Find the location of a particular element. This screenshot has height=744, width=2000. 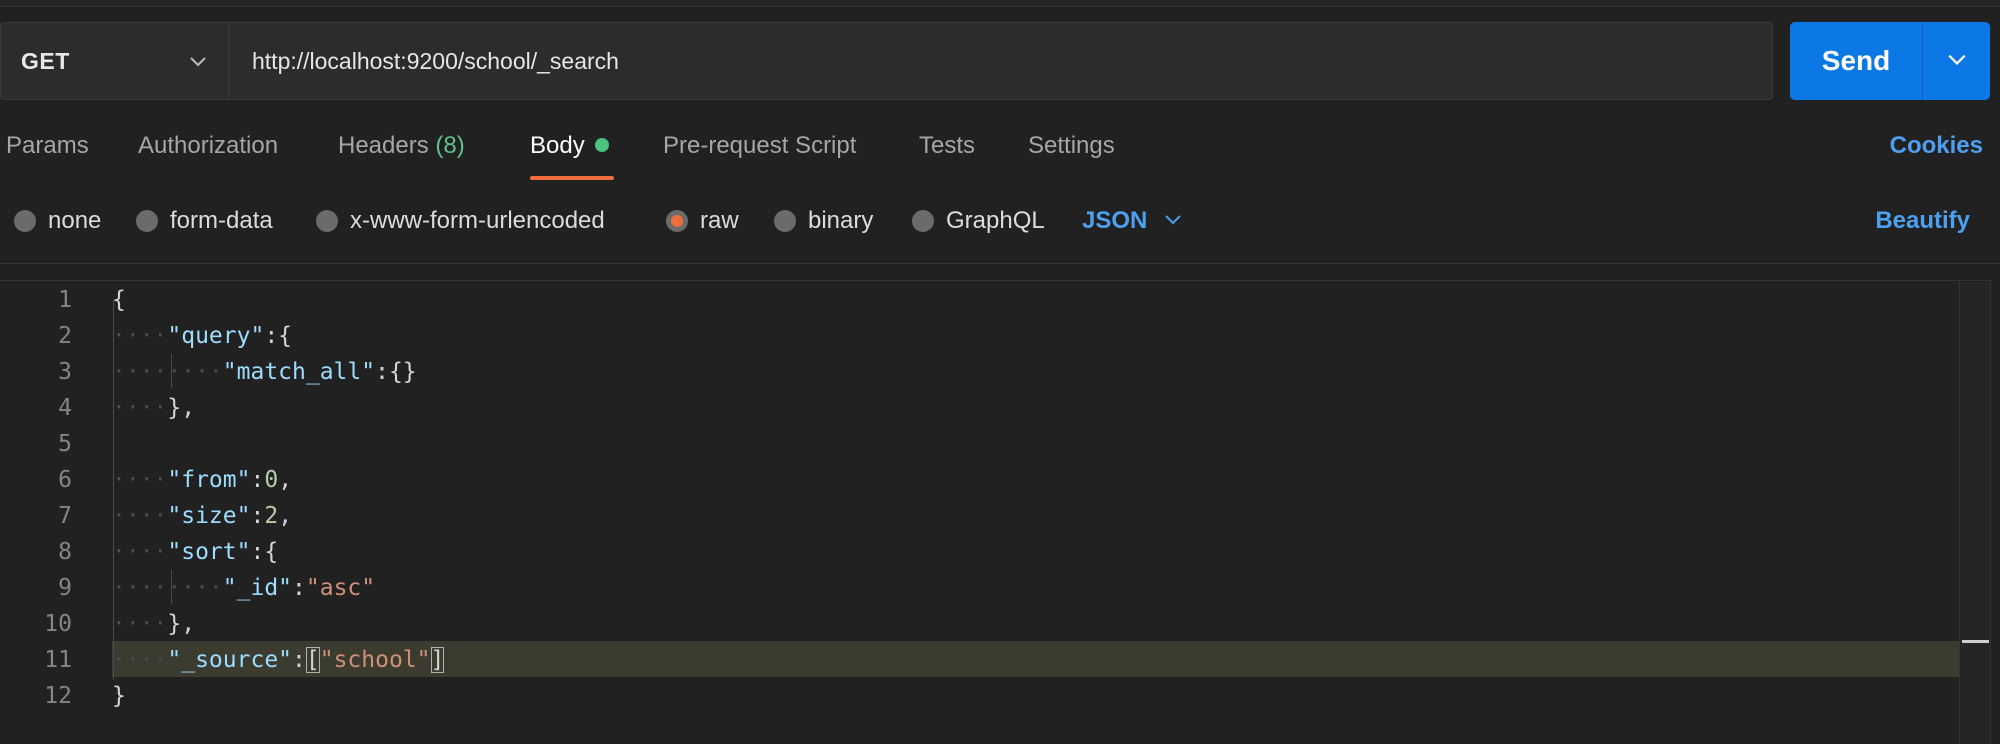

code-line: 1{ is located at coordinates (980, 300).